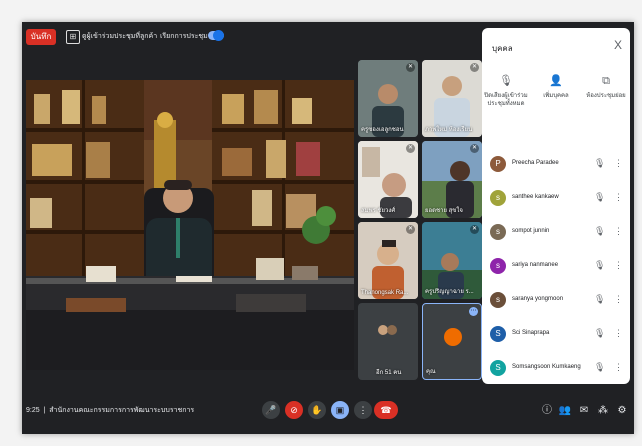 The width and height of the screenshot is (642, 446). Describe the element at coordinates (531, 333) in the screenshot. I see `participant-name: Sci Sinaprapa` at that location.